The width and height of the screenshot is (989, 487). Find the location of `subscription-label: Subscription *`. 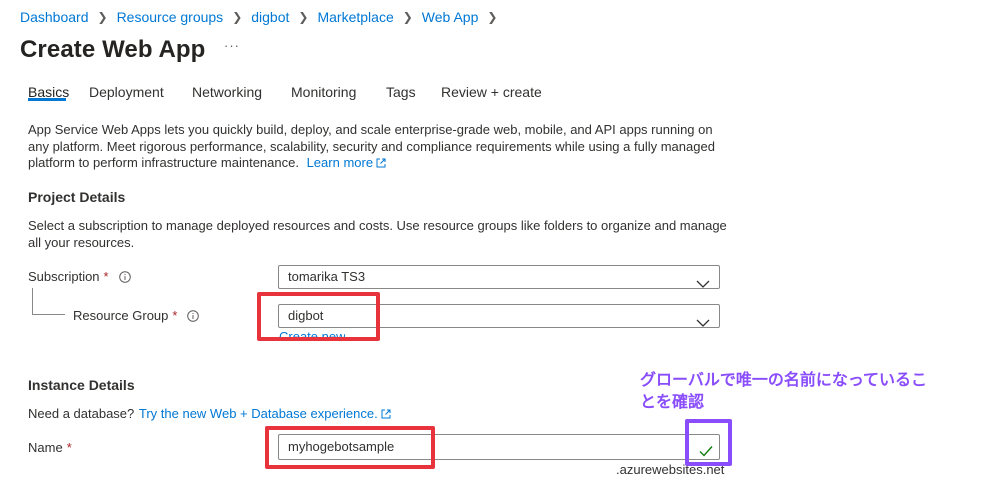

subscription-label: Subscription * is located at coordinates (79, 276).